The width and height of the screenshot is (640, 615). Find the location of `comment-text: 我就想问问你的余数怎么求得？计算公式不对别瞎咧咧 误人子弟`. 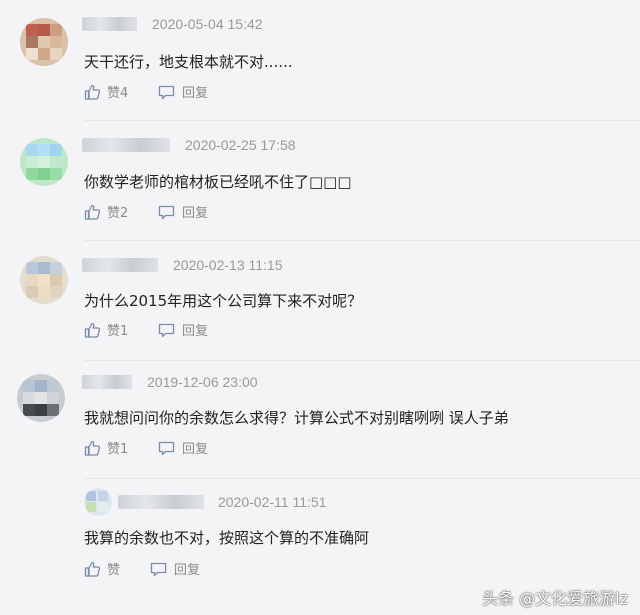

comment-text: 我就想问问你的余数怎么求得？计算公式不对别瞎咧咧 误人子弟 is located at coordinates (296, 418).